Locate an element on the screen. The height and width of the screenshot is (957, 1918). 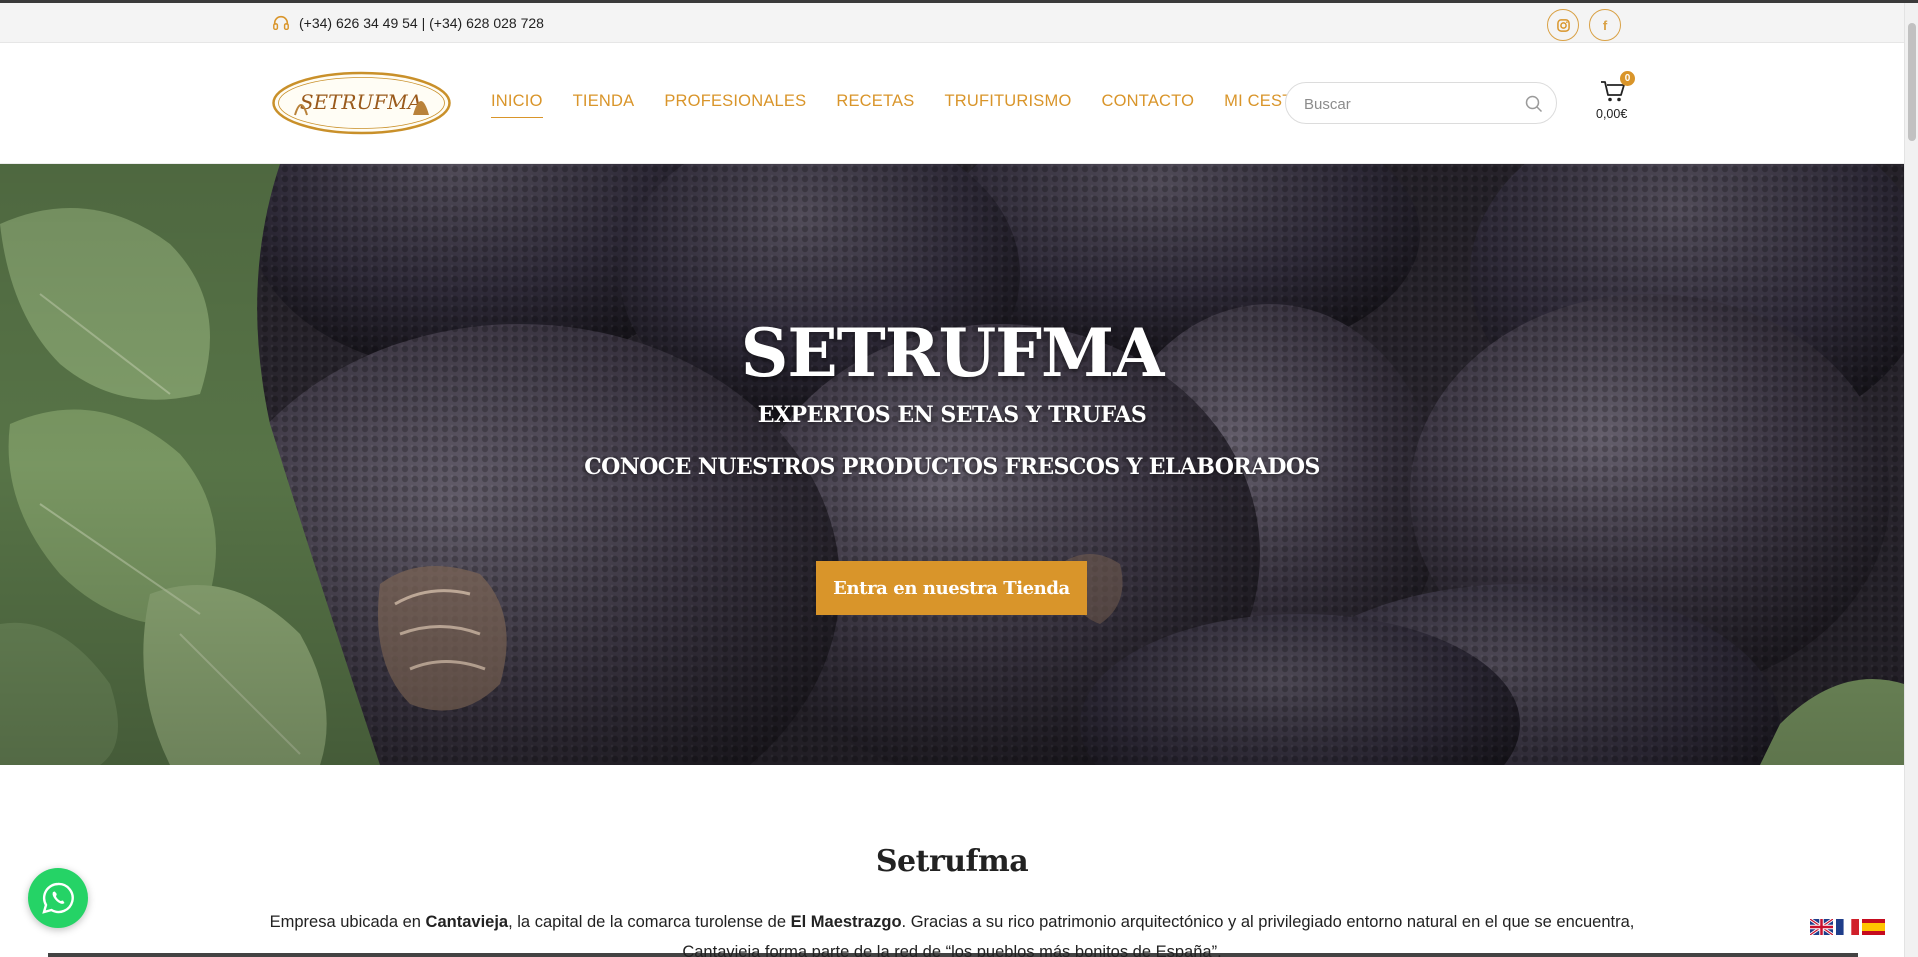
nav-inicio: INICIO is located at coordinates (517, 105).